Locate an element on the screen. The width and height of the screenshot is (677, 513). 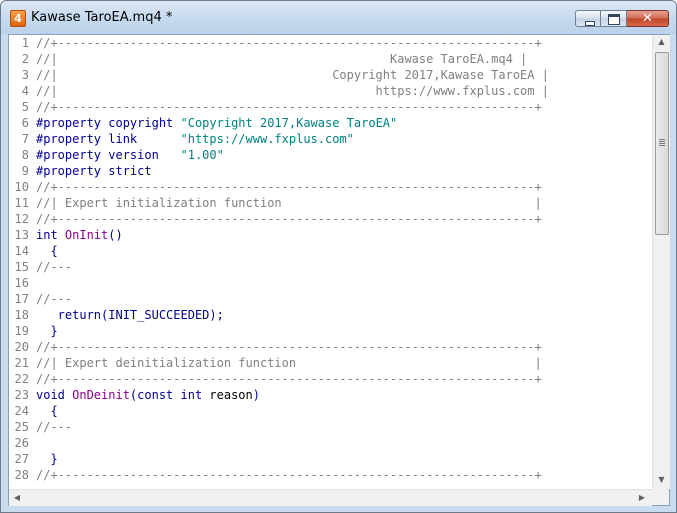
line-number: 1 is located at coordinates (25, 43).